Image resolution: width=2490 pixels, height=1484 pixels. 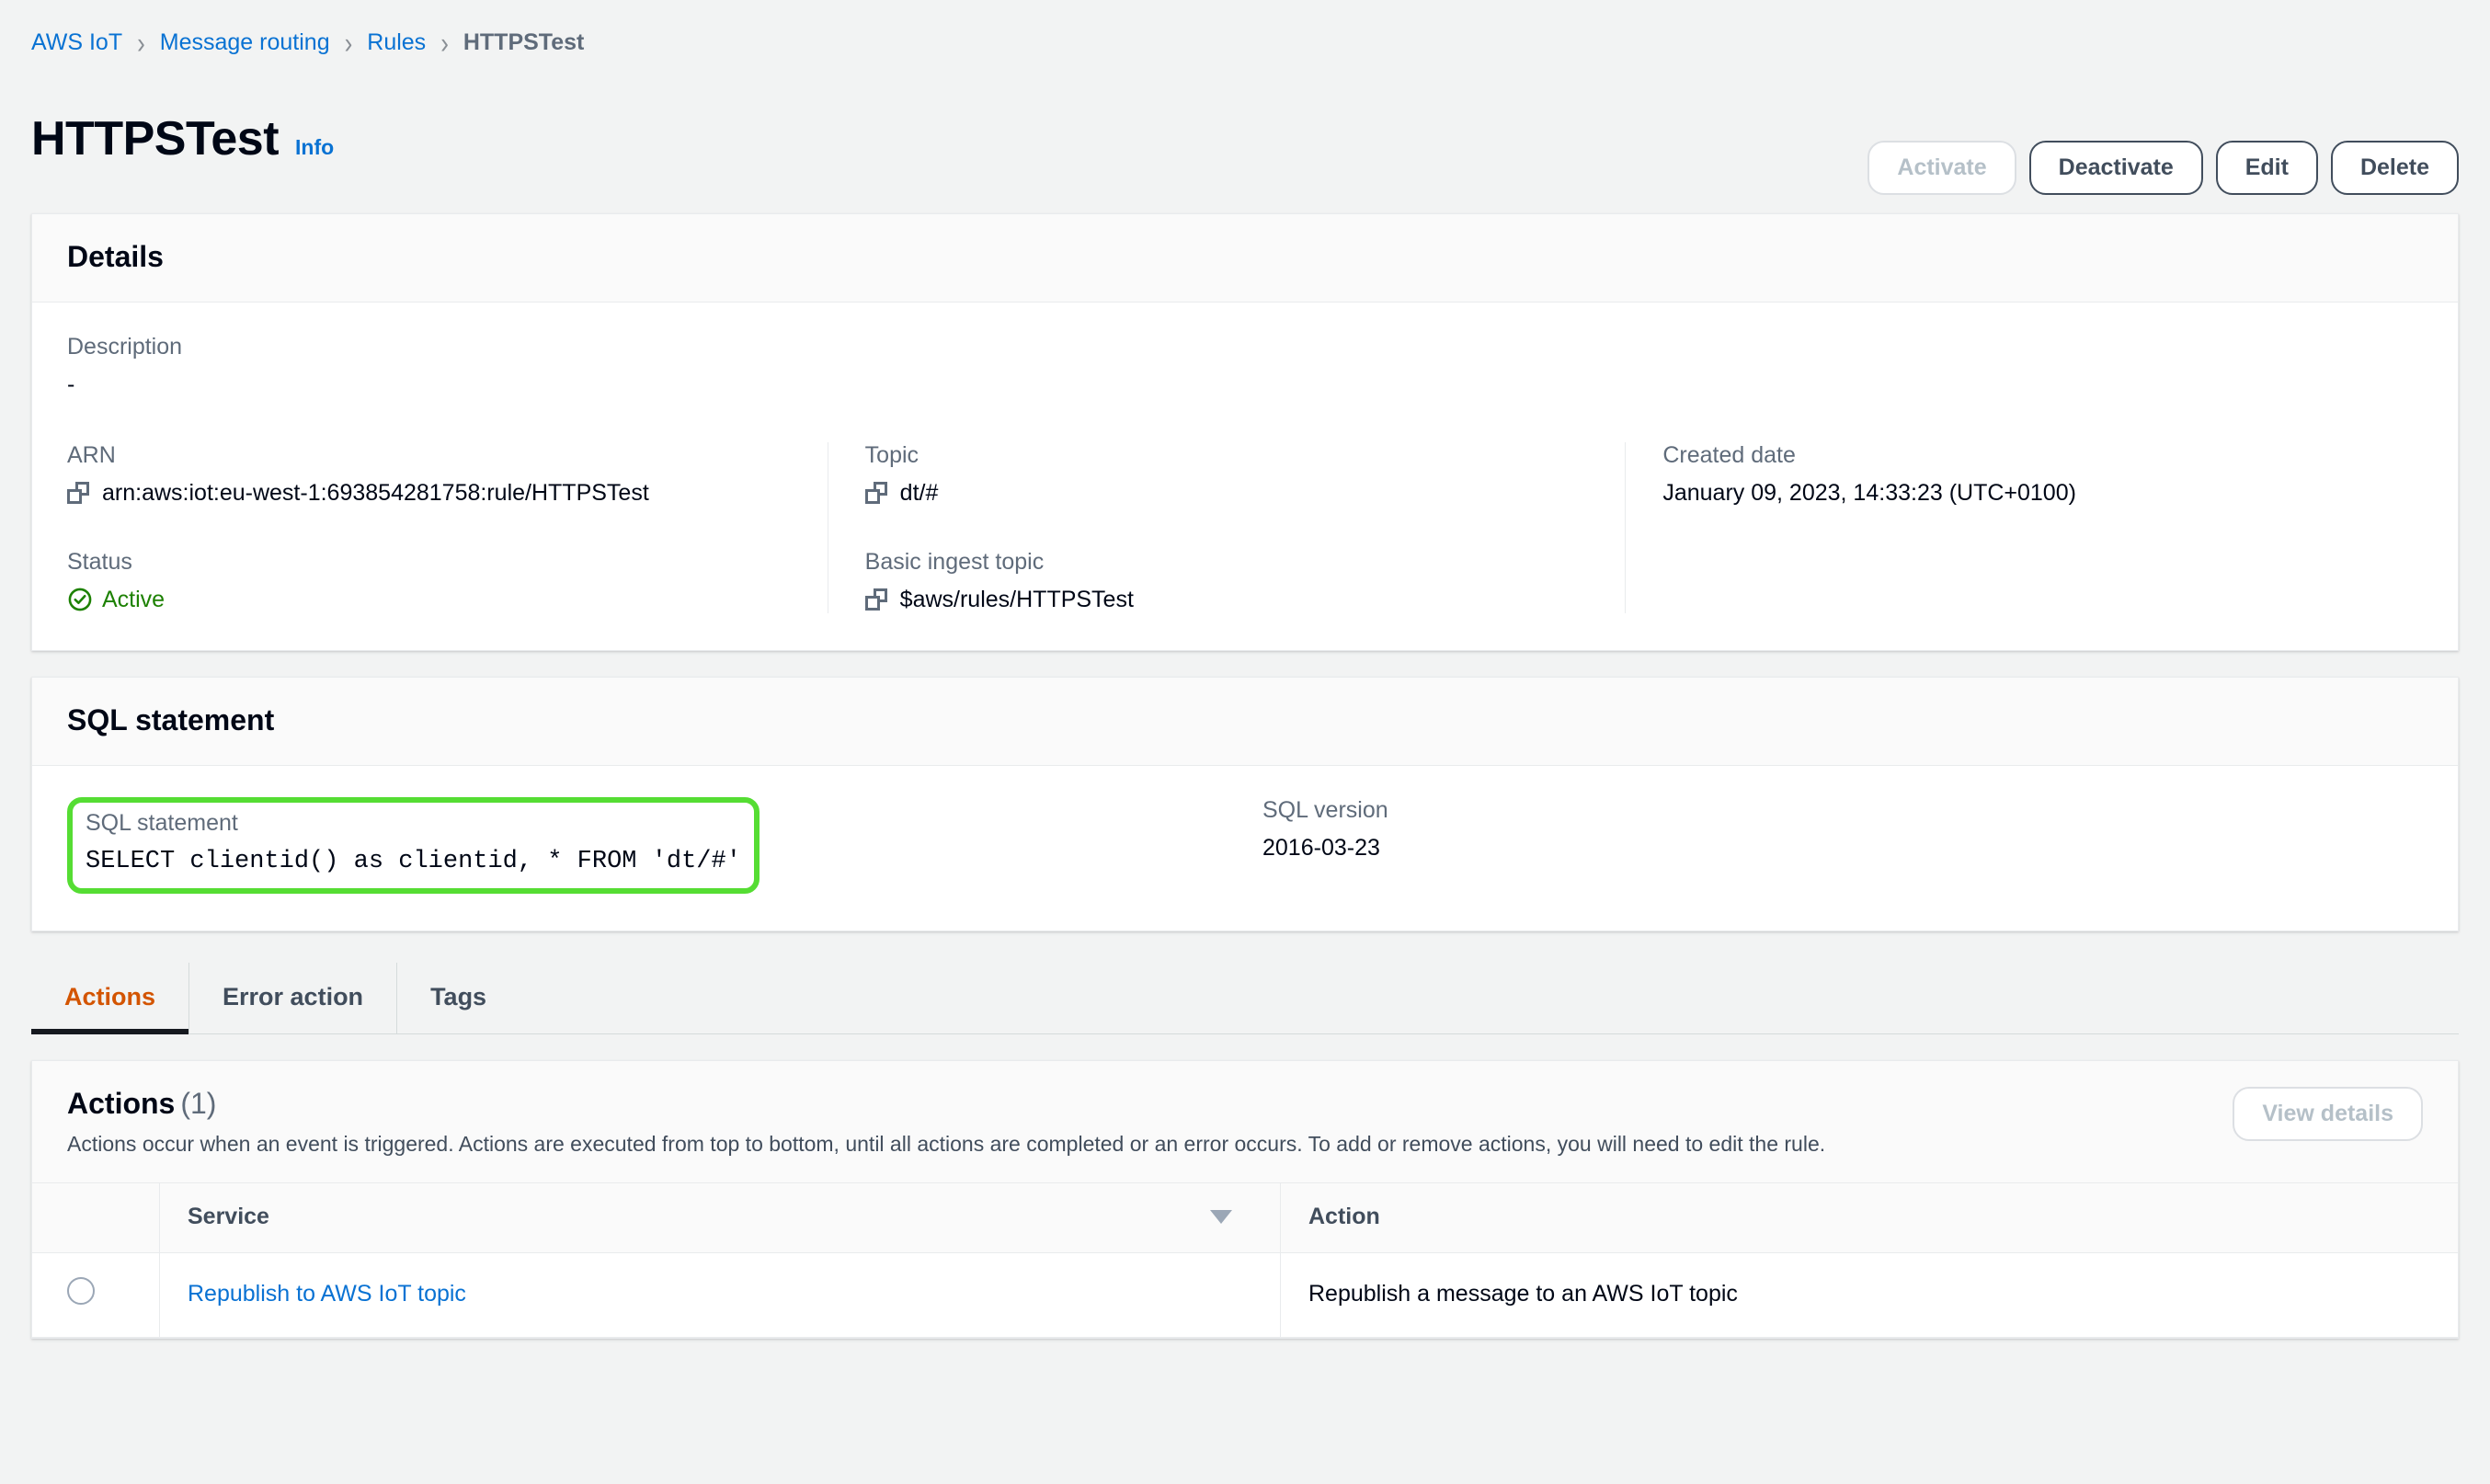 What do you see at coordinates (71, 384) in the screenshot?
I see `description-value: -` at bounding box center [71, 384].